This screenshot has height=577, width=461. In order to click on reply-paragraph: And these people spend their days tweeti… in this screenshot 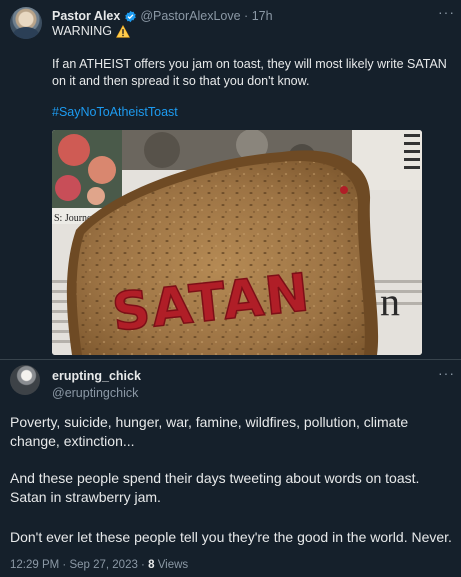, I will do `click(215, 487)`.